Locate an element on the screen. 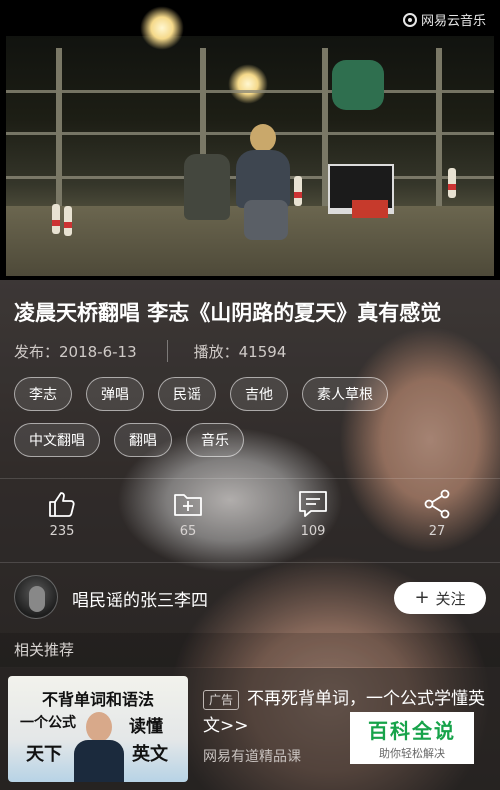 The height and width of the screenshot is (790, 500). share-button: 27 is located at coordinates (437, 513).